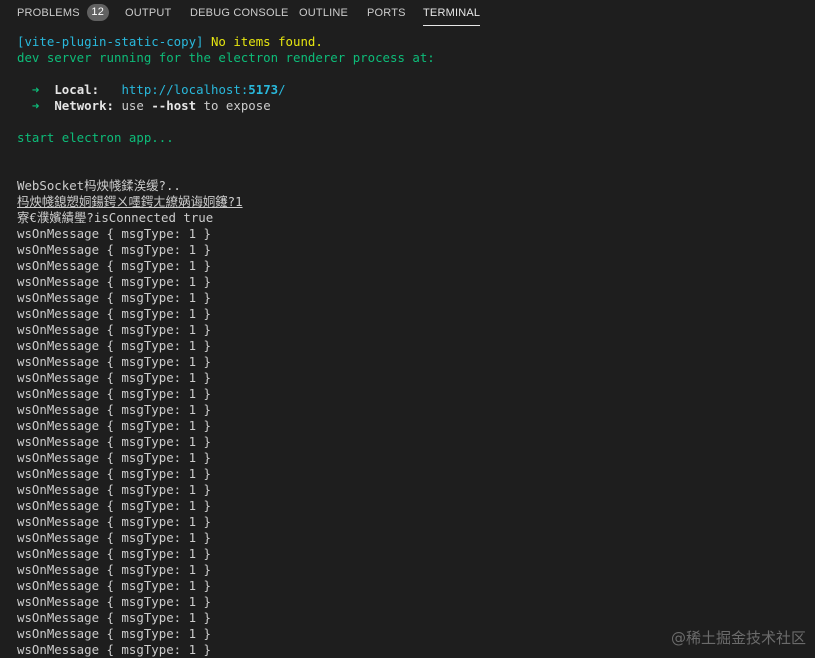 The image size is (815, 658). I want to click on tab-outline-label: OUTLINE, so click(324, 13).